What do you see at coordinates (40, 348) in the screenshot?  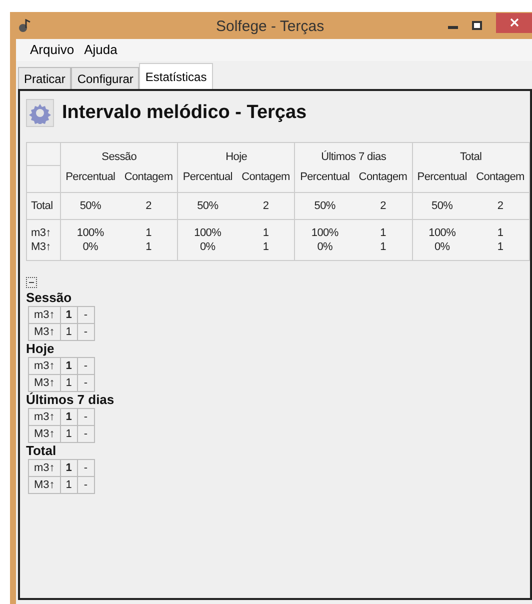 I see `section-title: Hoje` at bounding box center [40, 348].